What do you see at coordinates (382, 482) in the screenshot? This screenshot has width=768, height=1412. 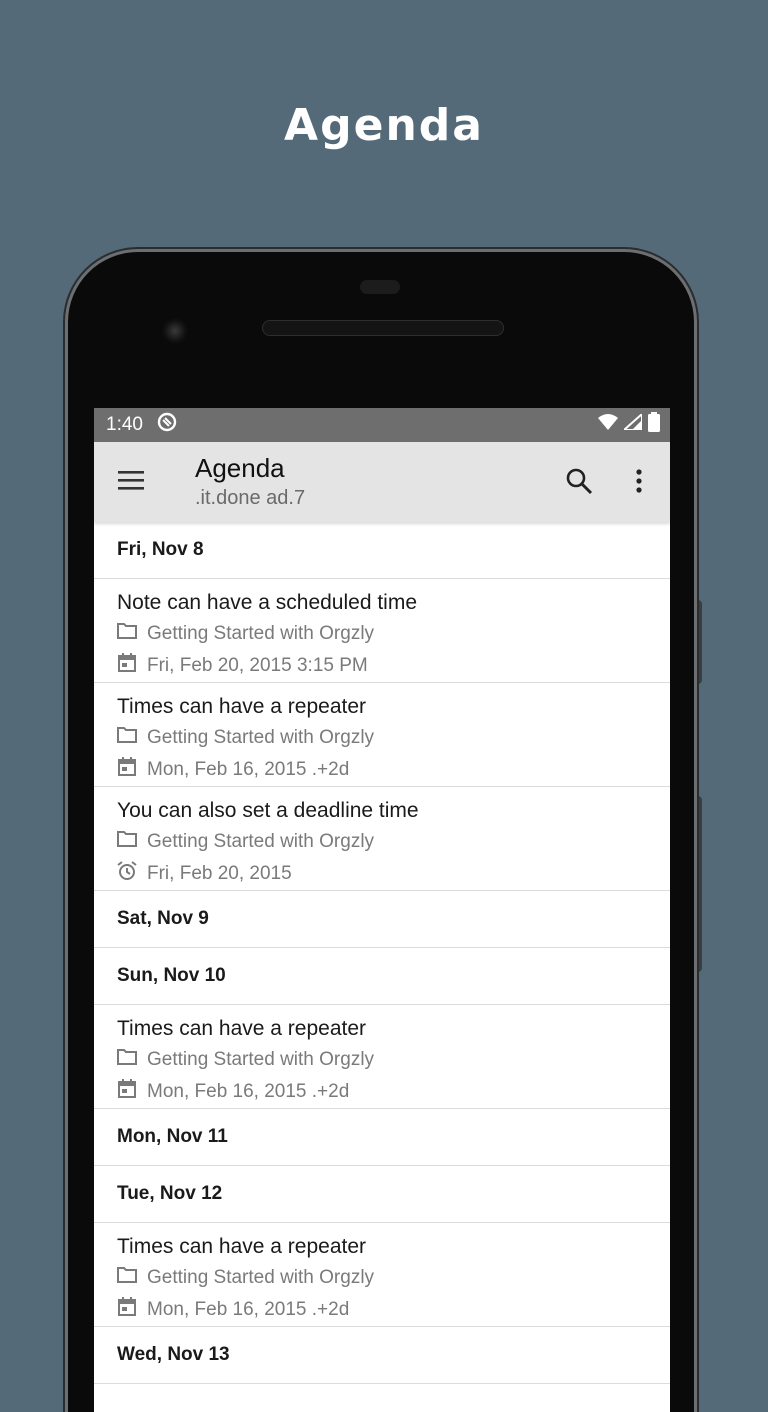 I see `app-toolbar: Agenda .it.done ad.7` at bounding box center [382, 482].